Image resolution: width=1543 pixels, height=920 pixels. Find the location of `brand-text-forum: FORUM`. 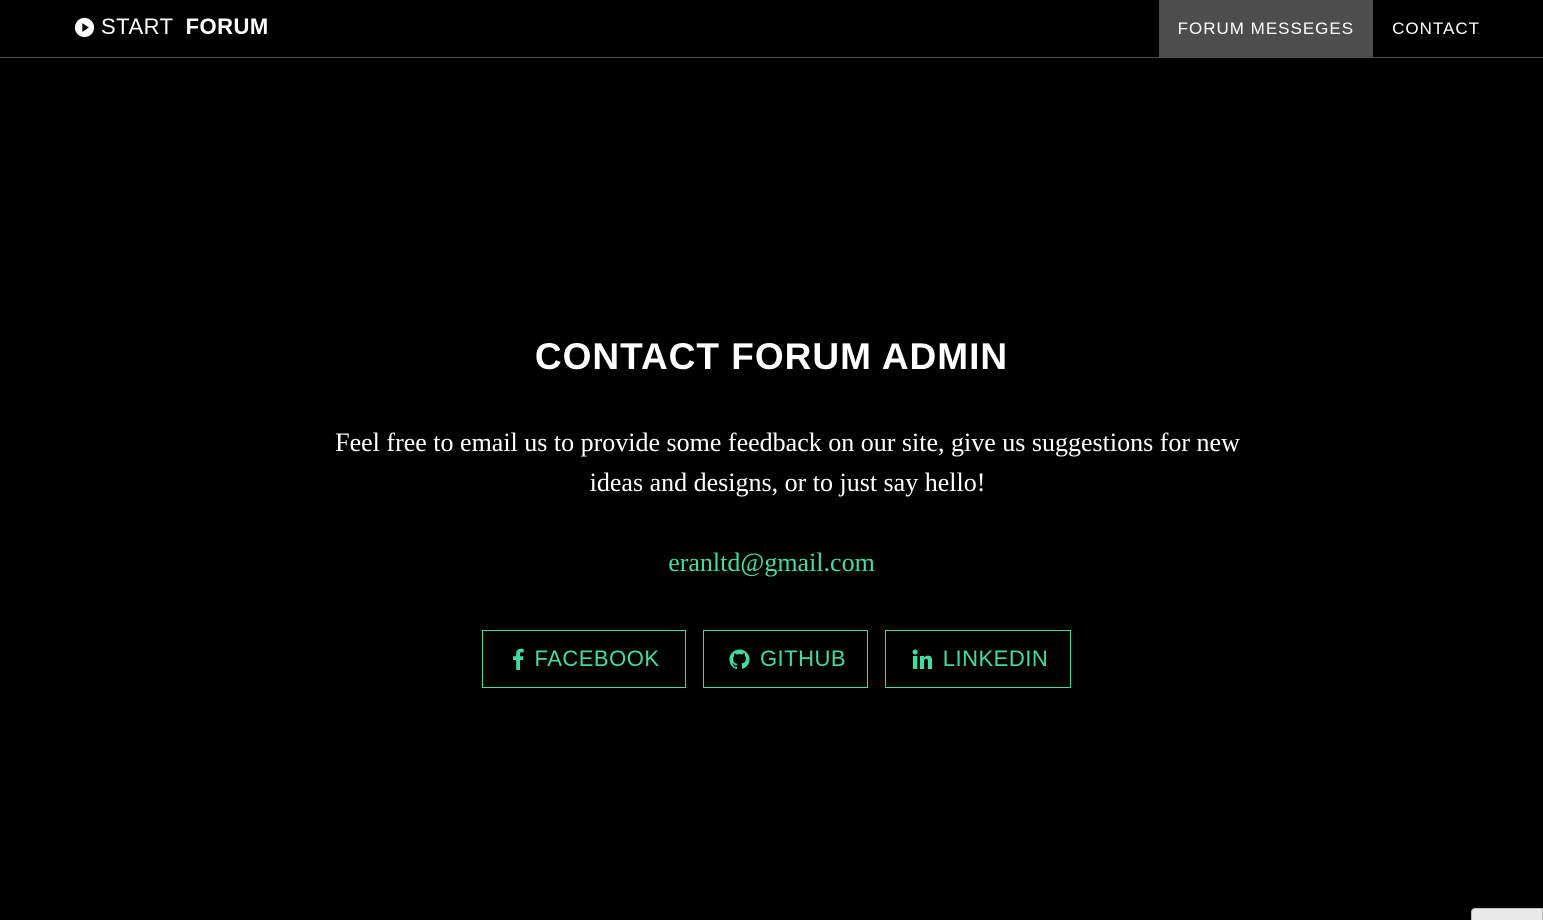

brand-text-forum: FORUM is located at coordinates (227, 26).